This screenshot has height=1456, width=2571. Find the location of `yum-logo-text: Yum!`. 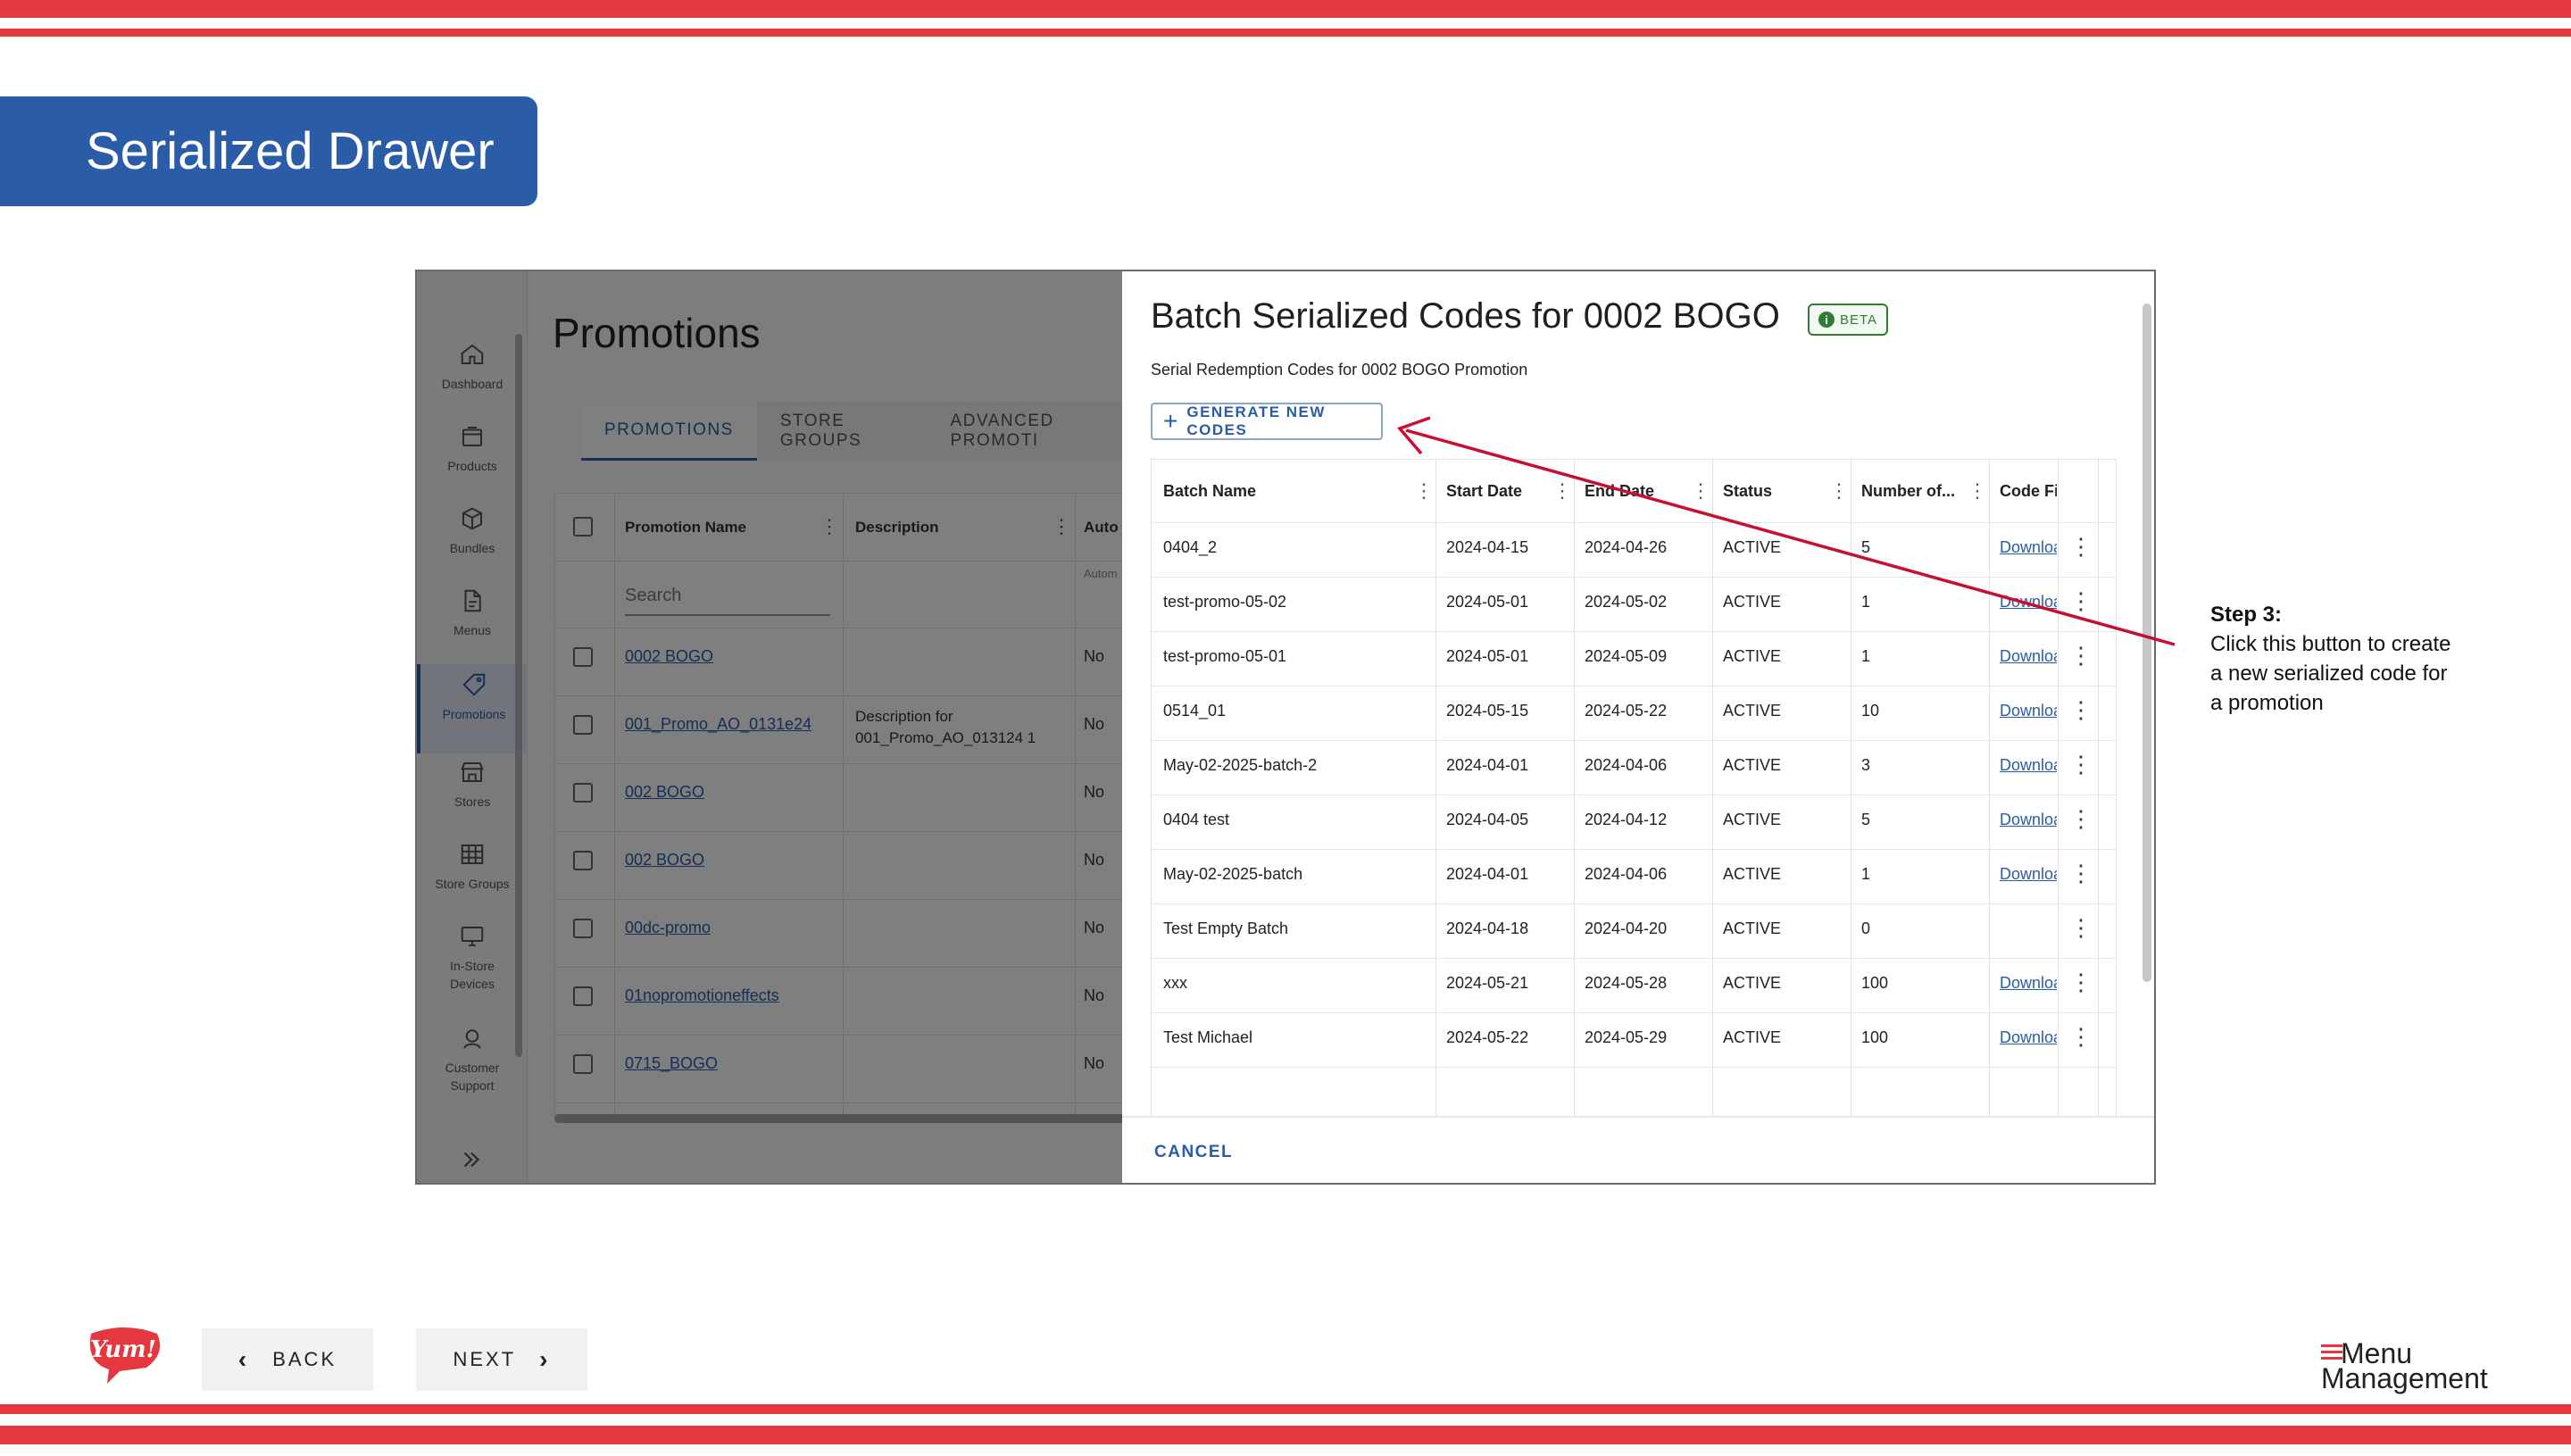

yum-logo-text: Yum! is located at coordinates (123, 1350).